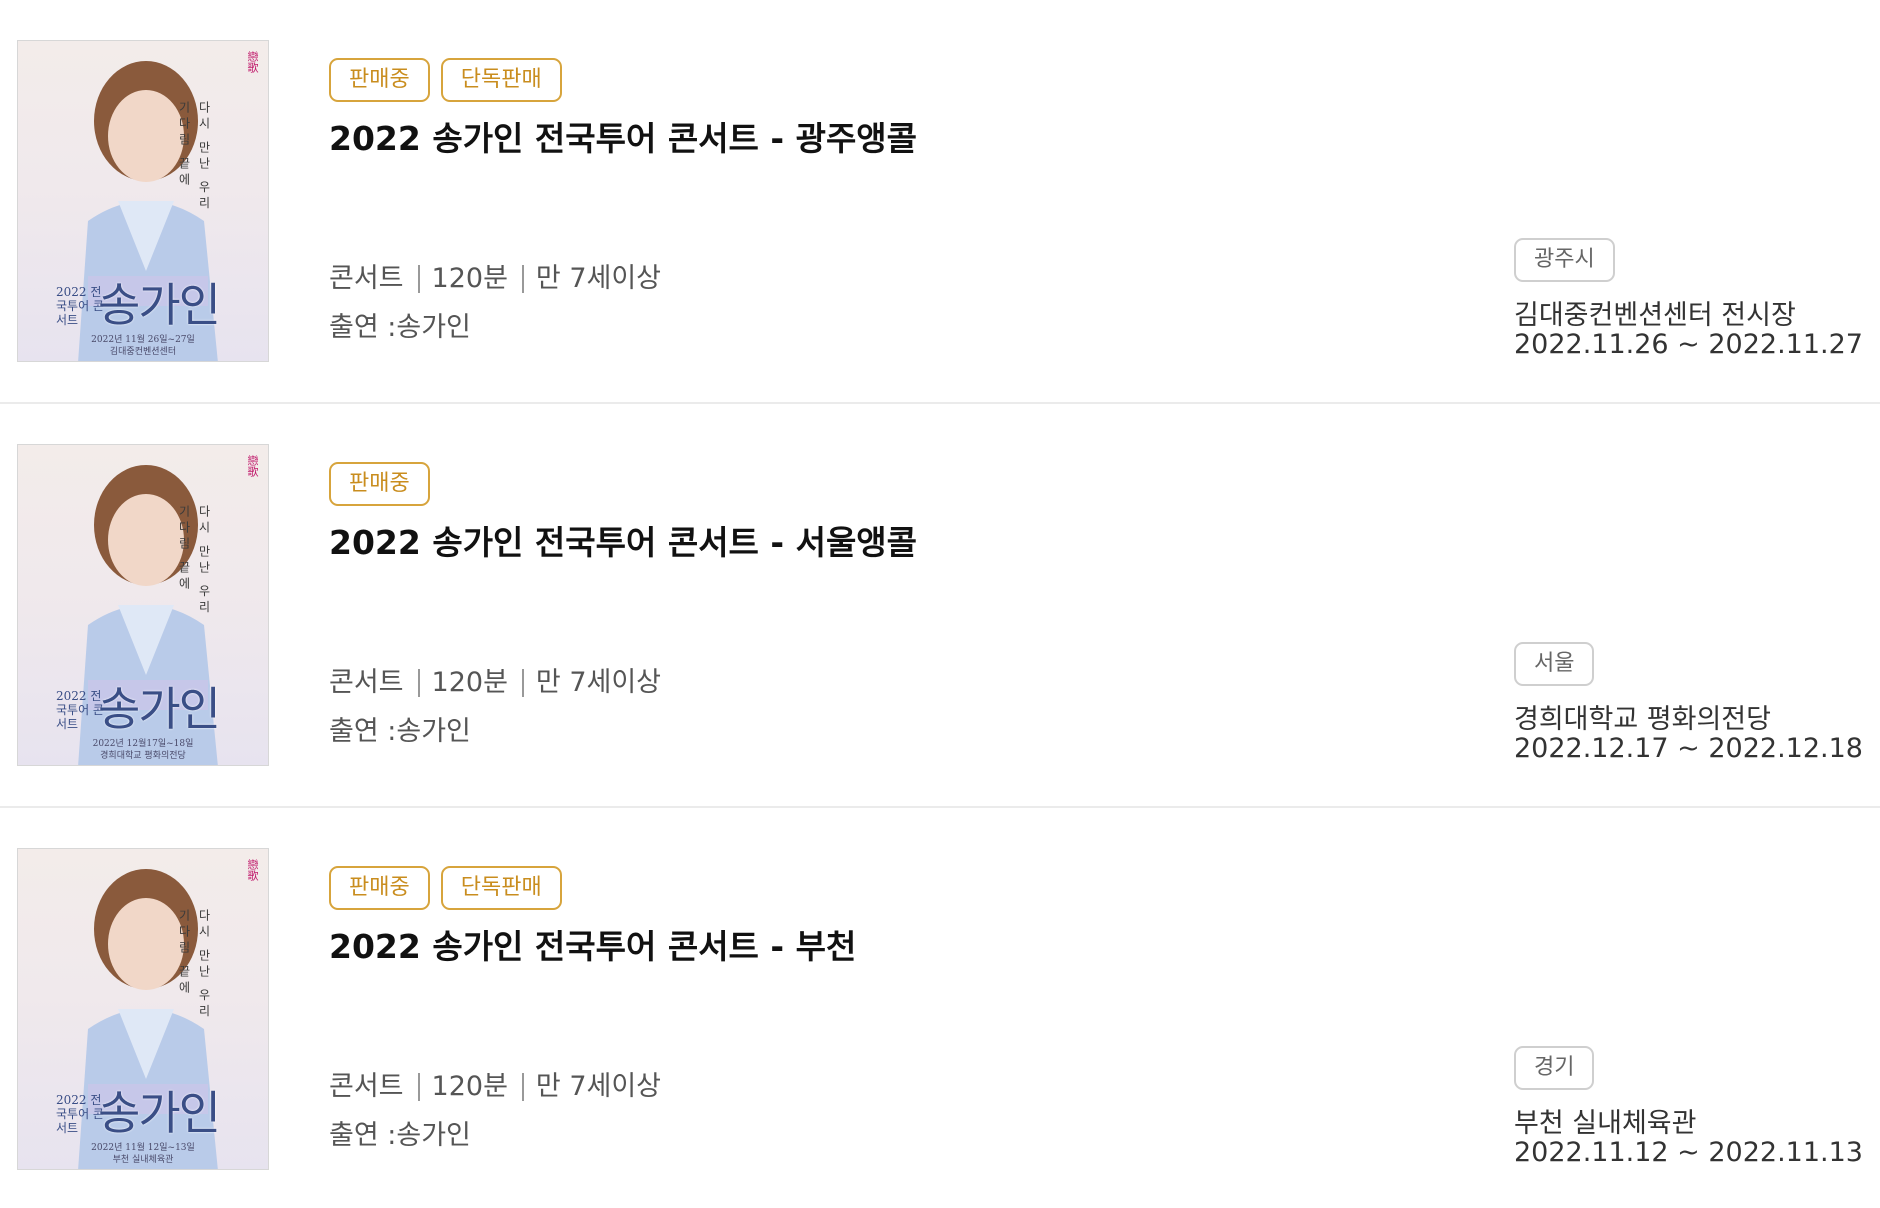 Image resolution: width=1880 pixels, height=1208 pixels. I want to click on poster-date: 2022년 12월17일~18일 경희대학교 평화의전당, so click(143, 750).